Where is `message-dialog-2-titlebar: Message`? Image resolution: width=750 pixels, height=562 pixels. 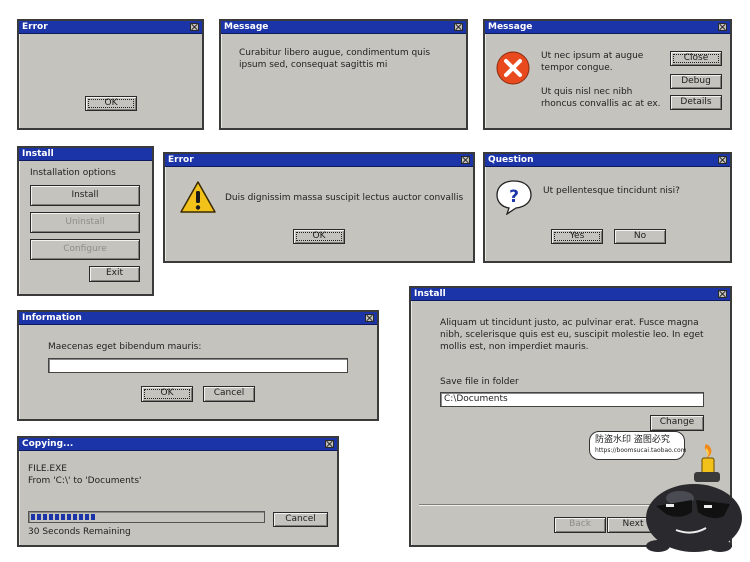 message-dialog-2-titlebar: Message is located at coordinates (607, 27).